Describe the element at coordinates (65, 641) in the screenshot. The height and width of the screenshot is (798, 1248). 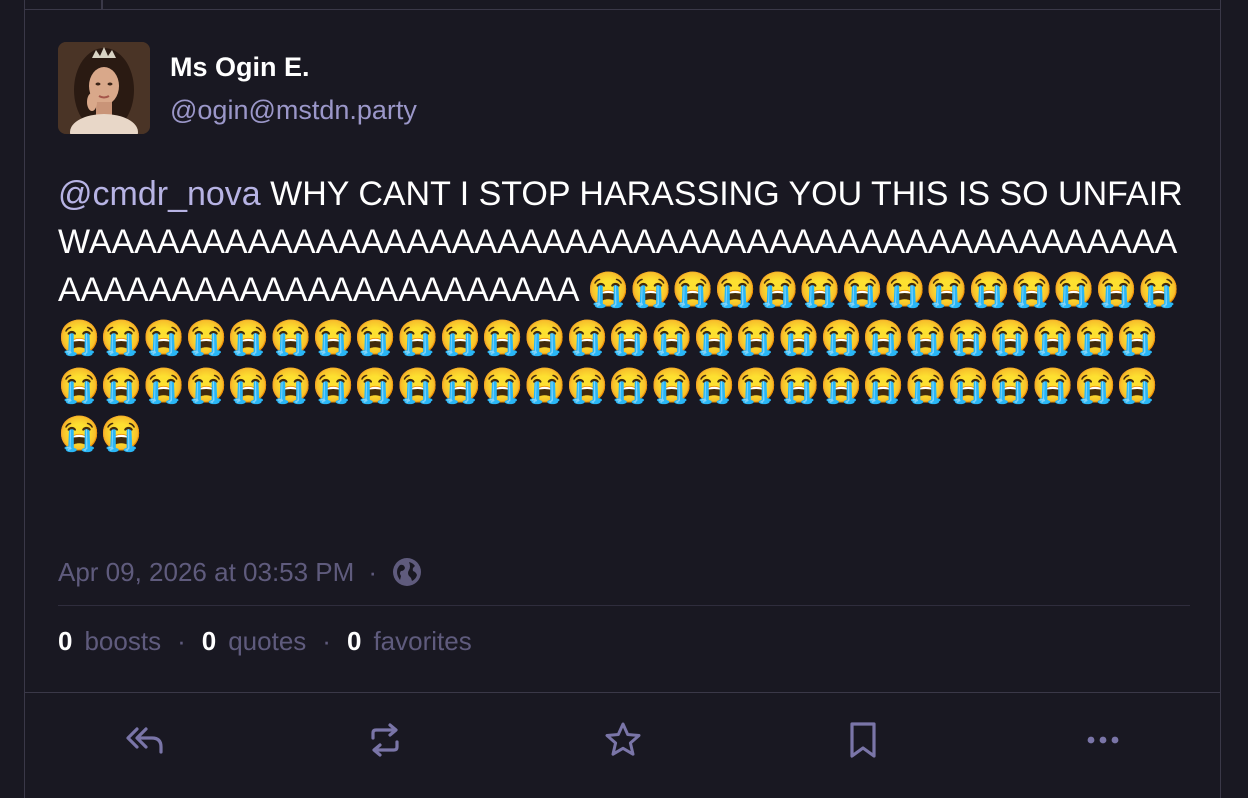
I see `boosts-count: 0` at that location.